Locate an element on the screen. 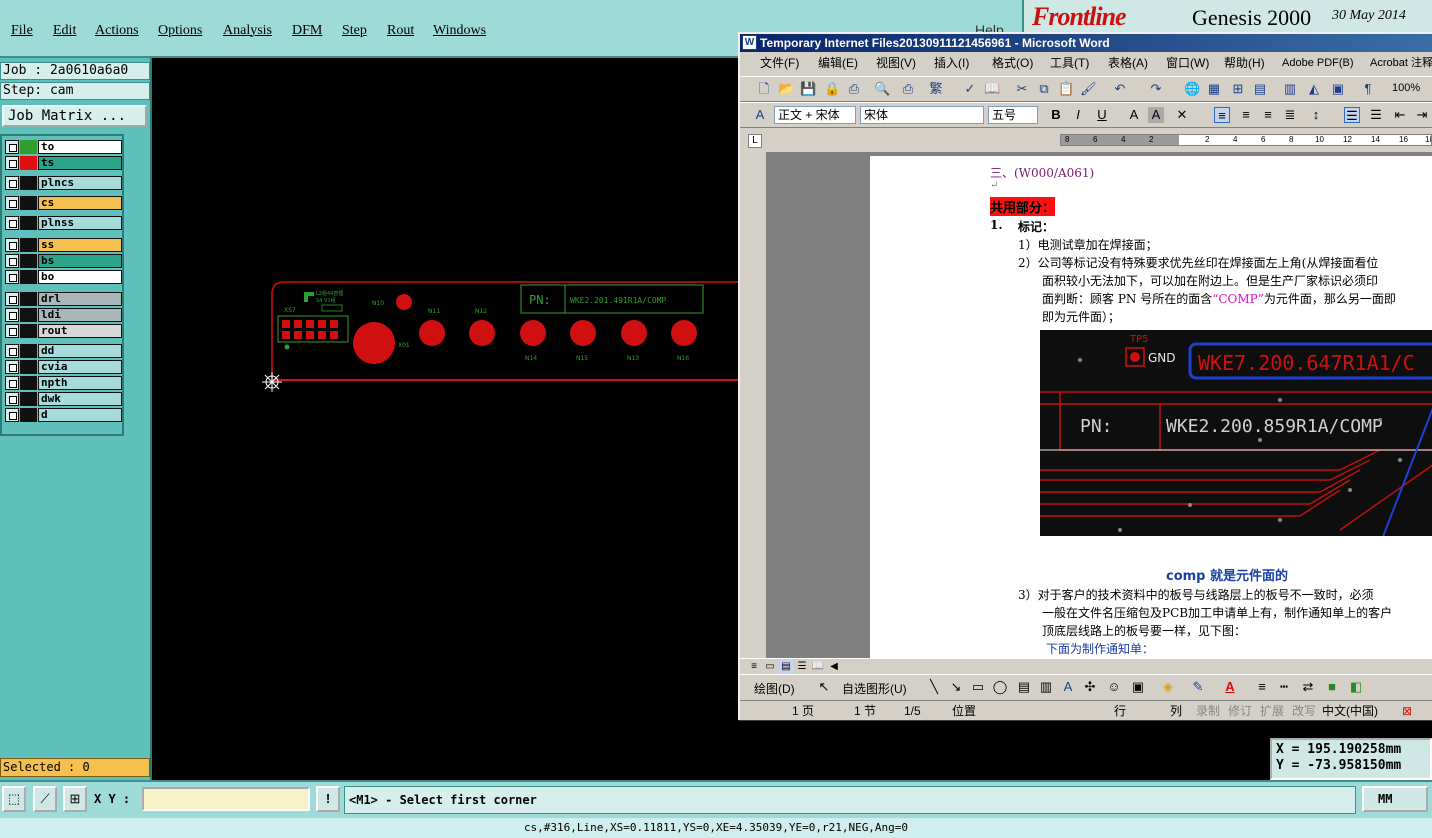 The width and height of the screenshot is (1432, 838). word-menu-insert: 插入(I) is located at coordinates (951, 63).